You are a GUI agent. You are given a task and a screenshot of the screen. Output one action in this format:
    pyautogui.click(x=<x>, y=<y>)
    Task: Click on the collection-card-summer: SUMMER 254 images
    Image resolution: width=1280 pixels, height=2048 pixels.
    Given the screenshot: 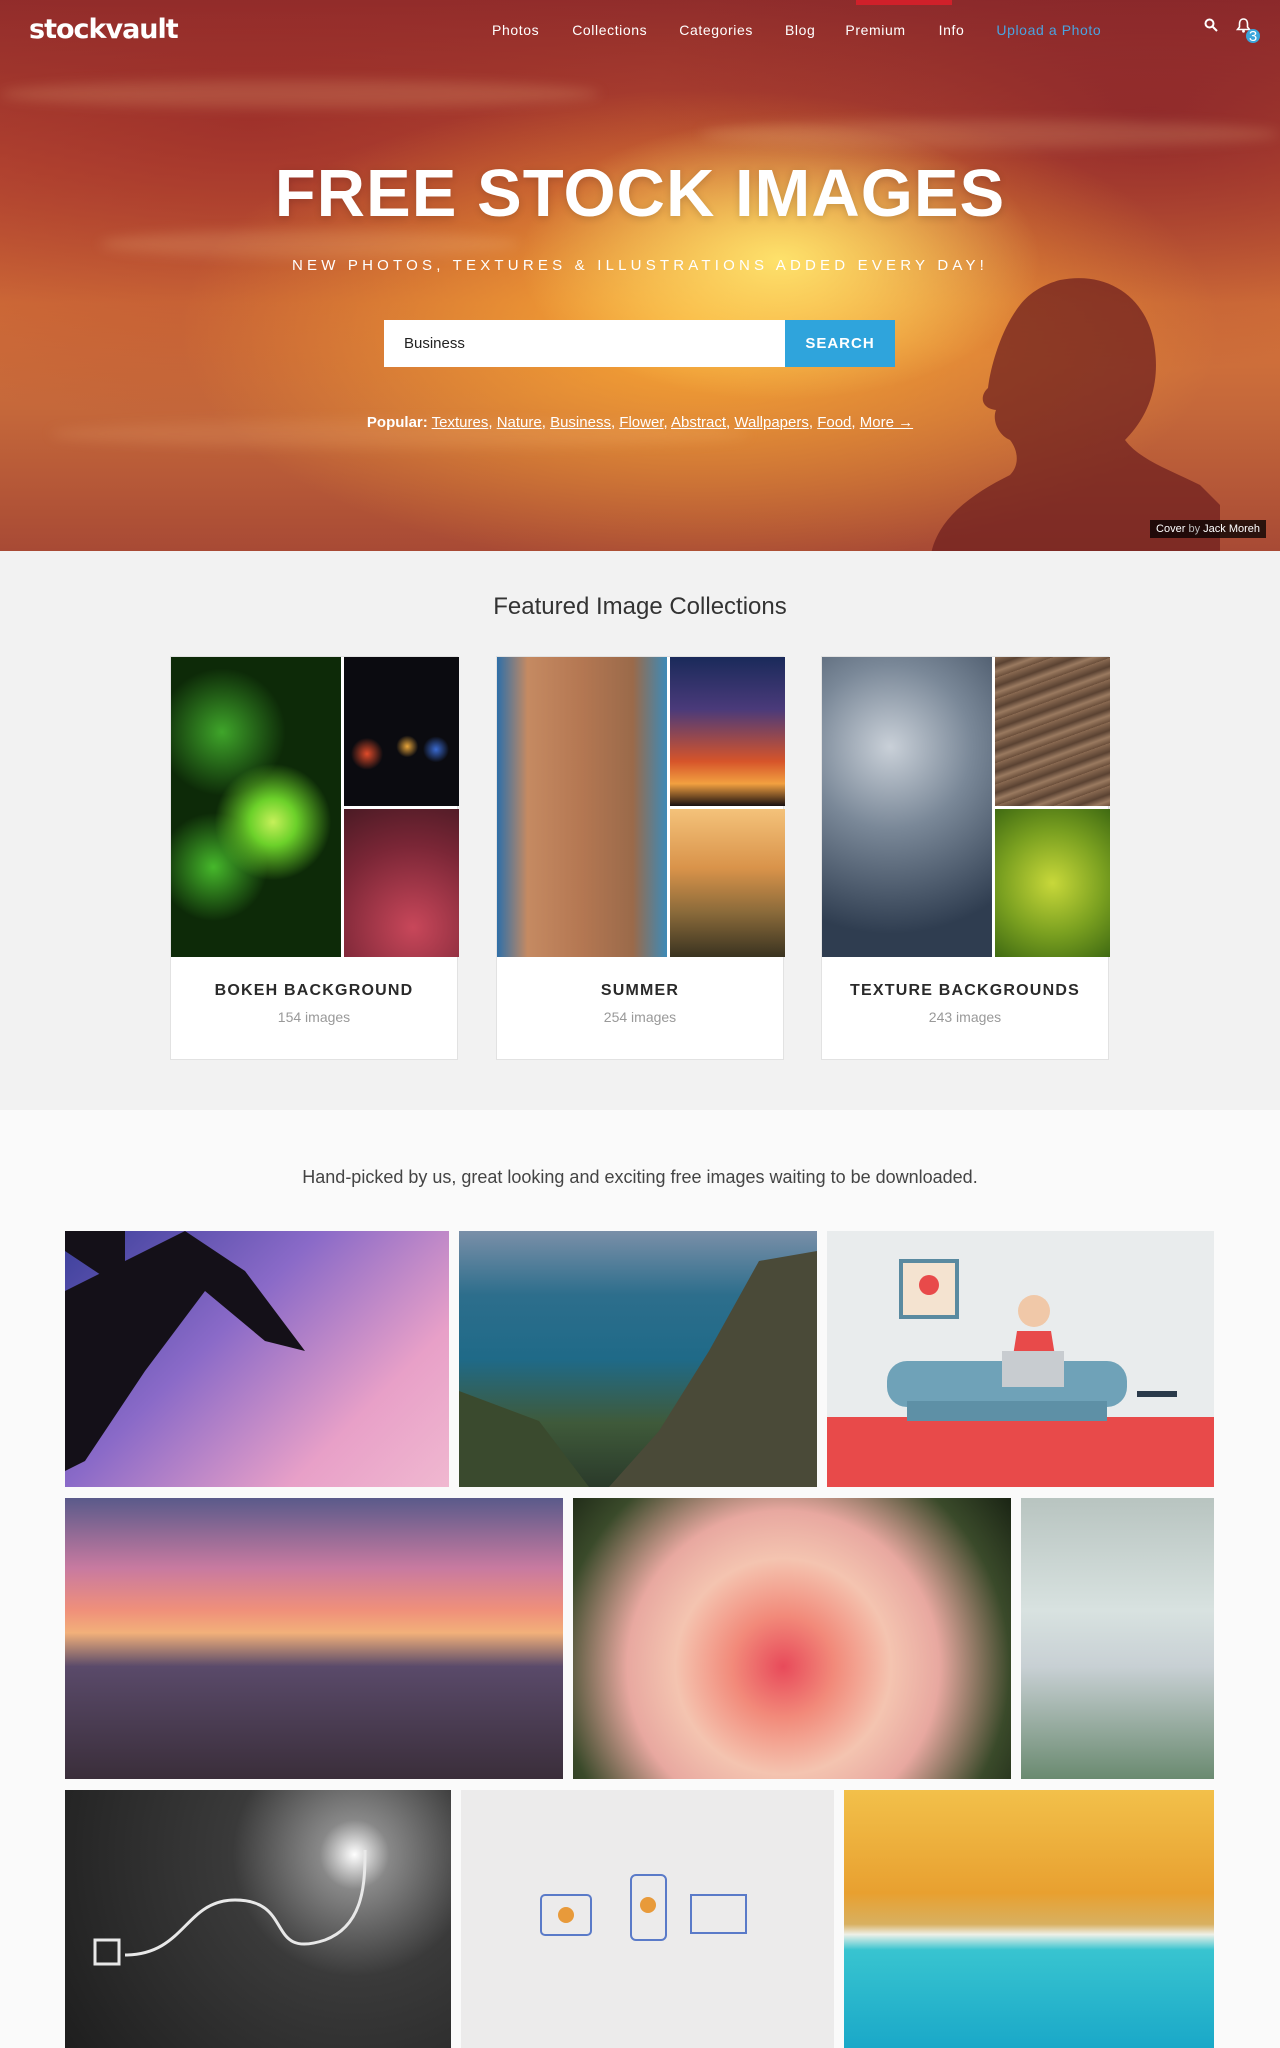 What is the action you would take?
    pyautogui.click(x=640, y=858)
    